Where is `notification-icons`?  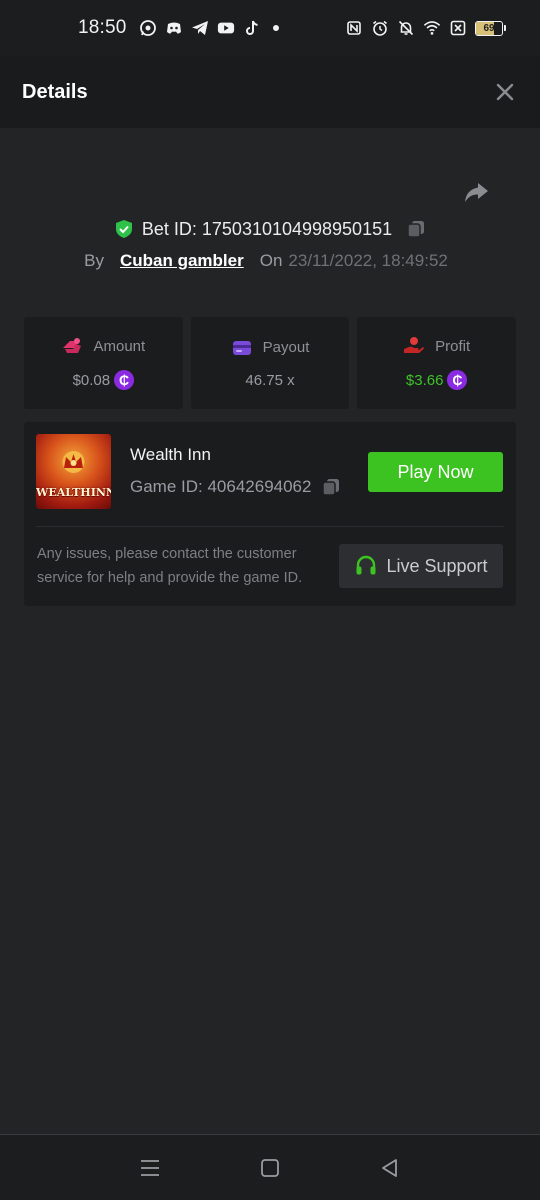
notification-icons is located at coordinates (200, 28).